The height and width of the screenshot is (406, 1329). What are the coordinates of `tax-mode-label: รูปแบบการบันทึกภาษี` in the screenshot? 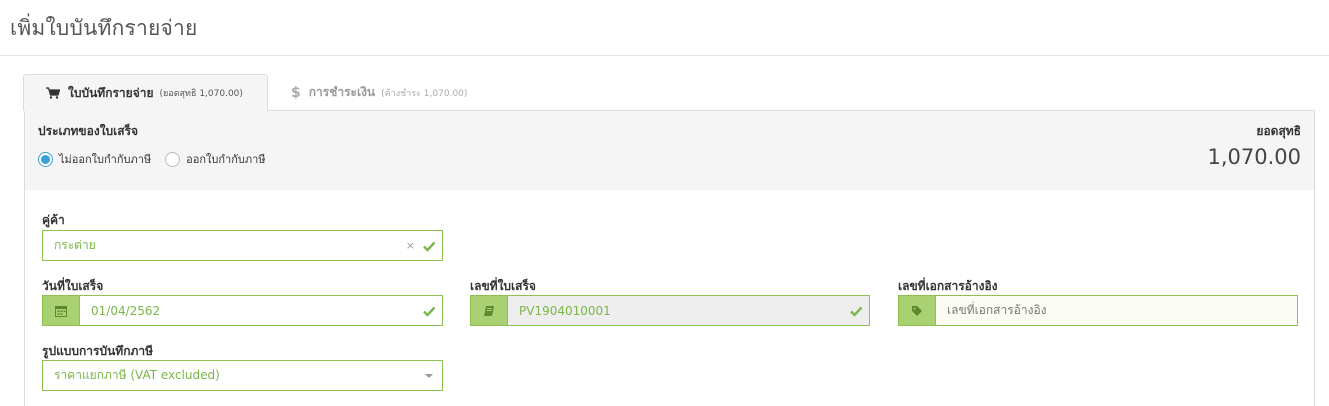 It's located at (98, 351).